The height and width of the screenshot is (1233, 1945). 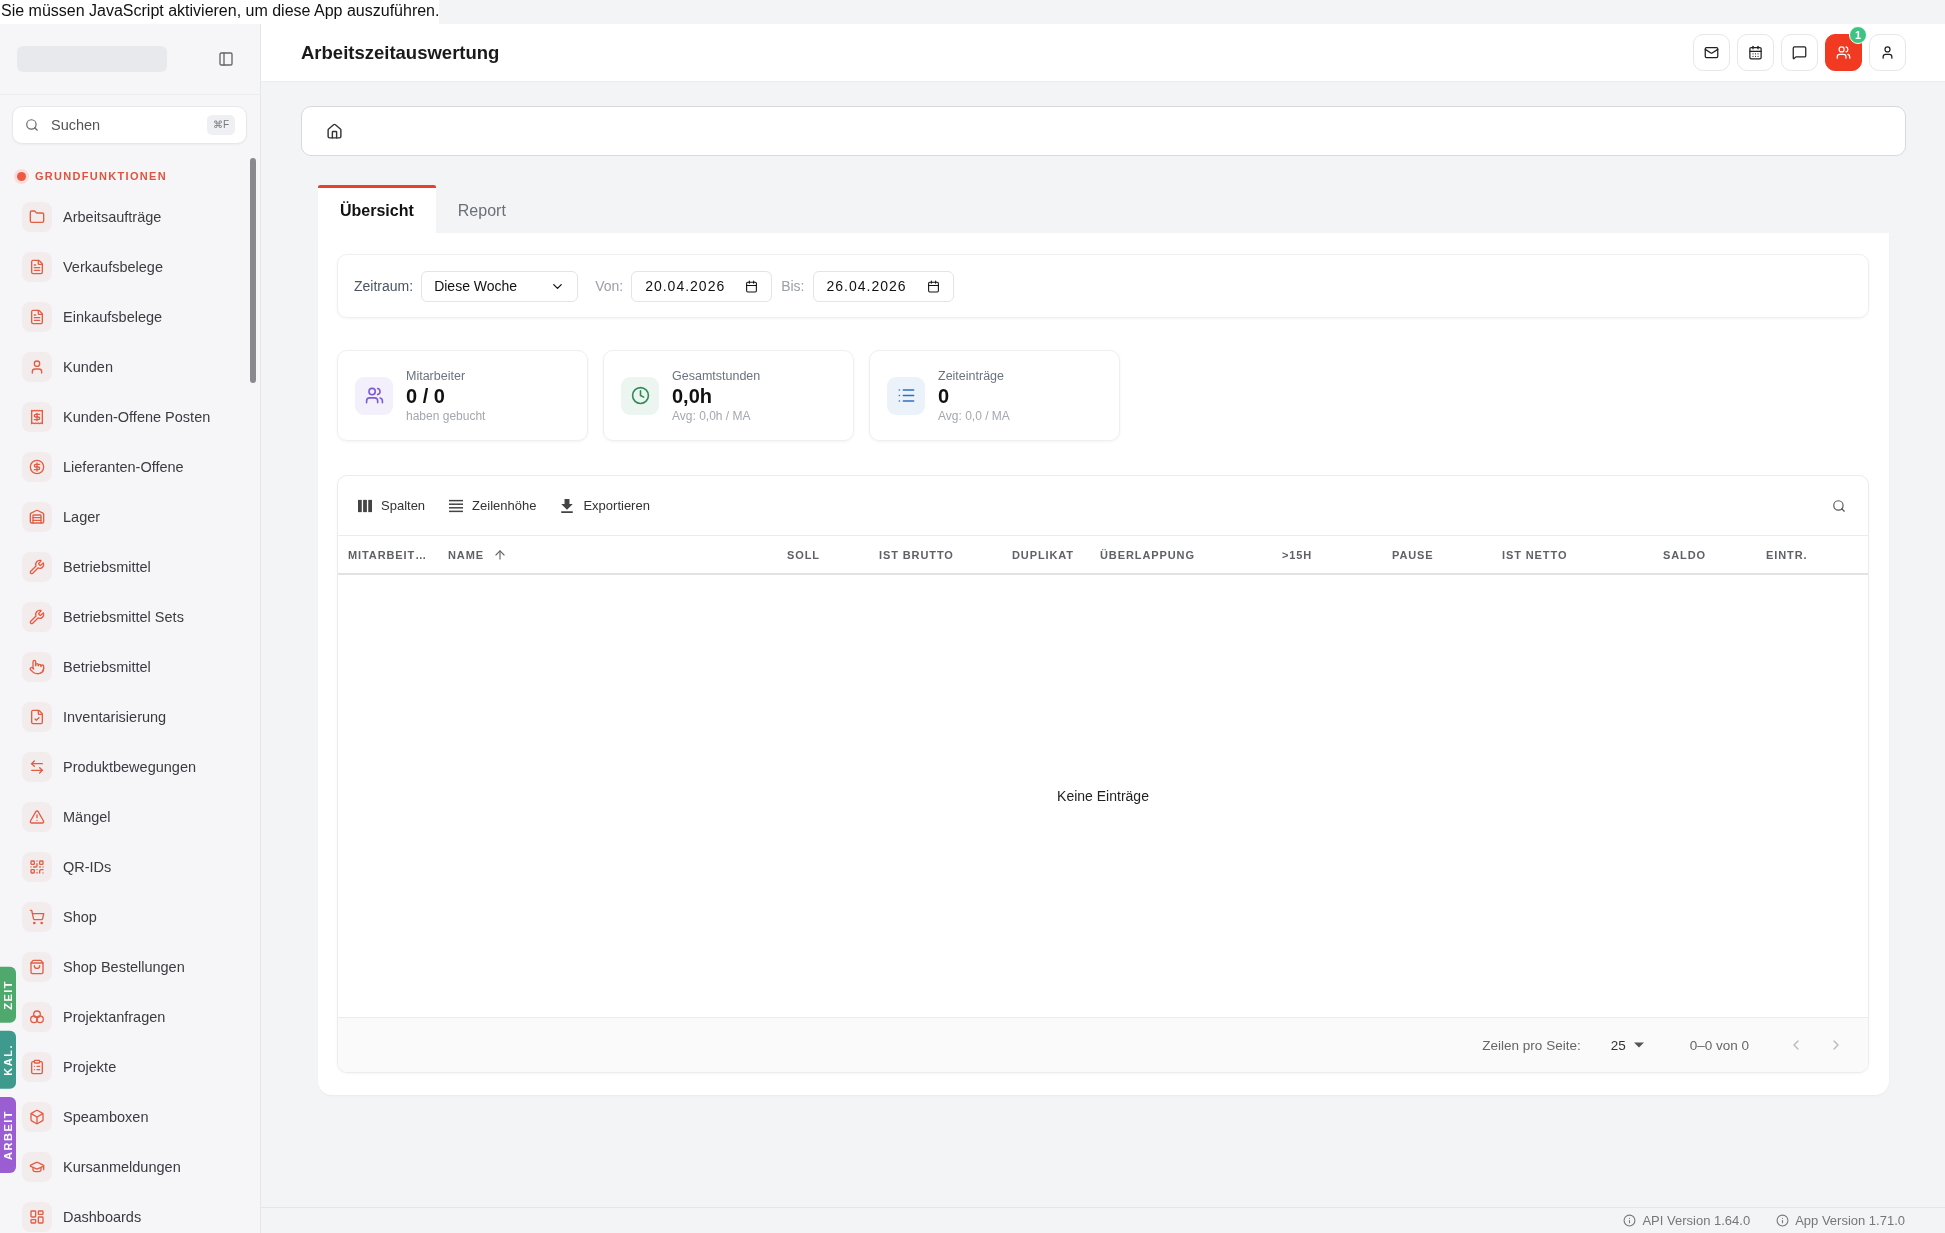 I want to click on scrollbar-thumb, so click(x=253, y=270).